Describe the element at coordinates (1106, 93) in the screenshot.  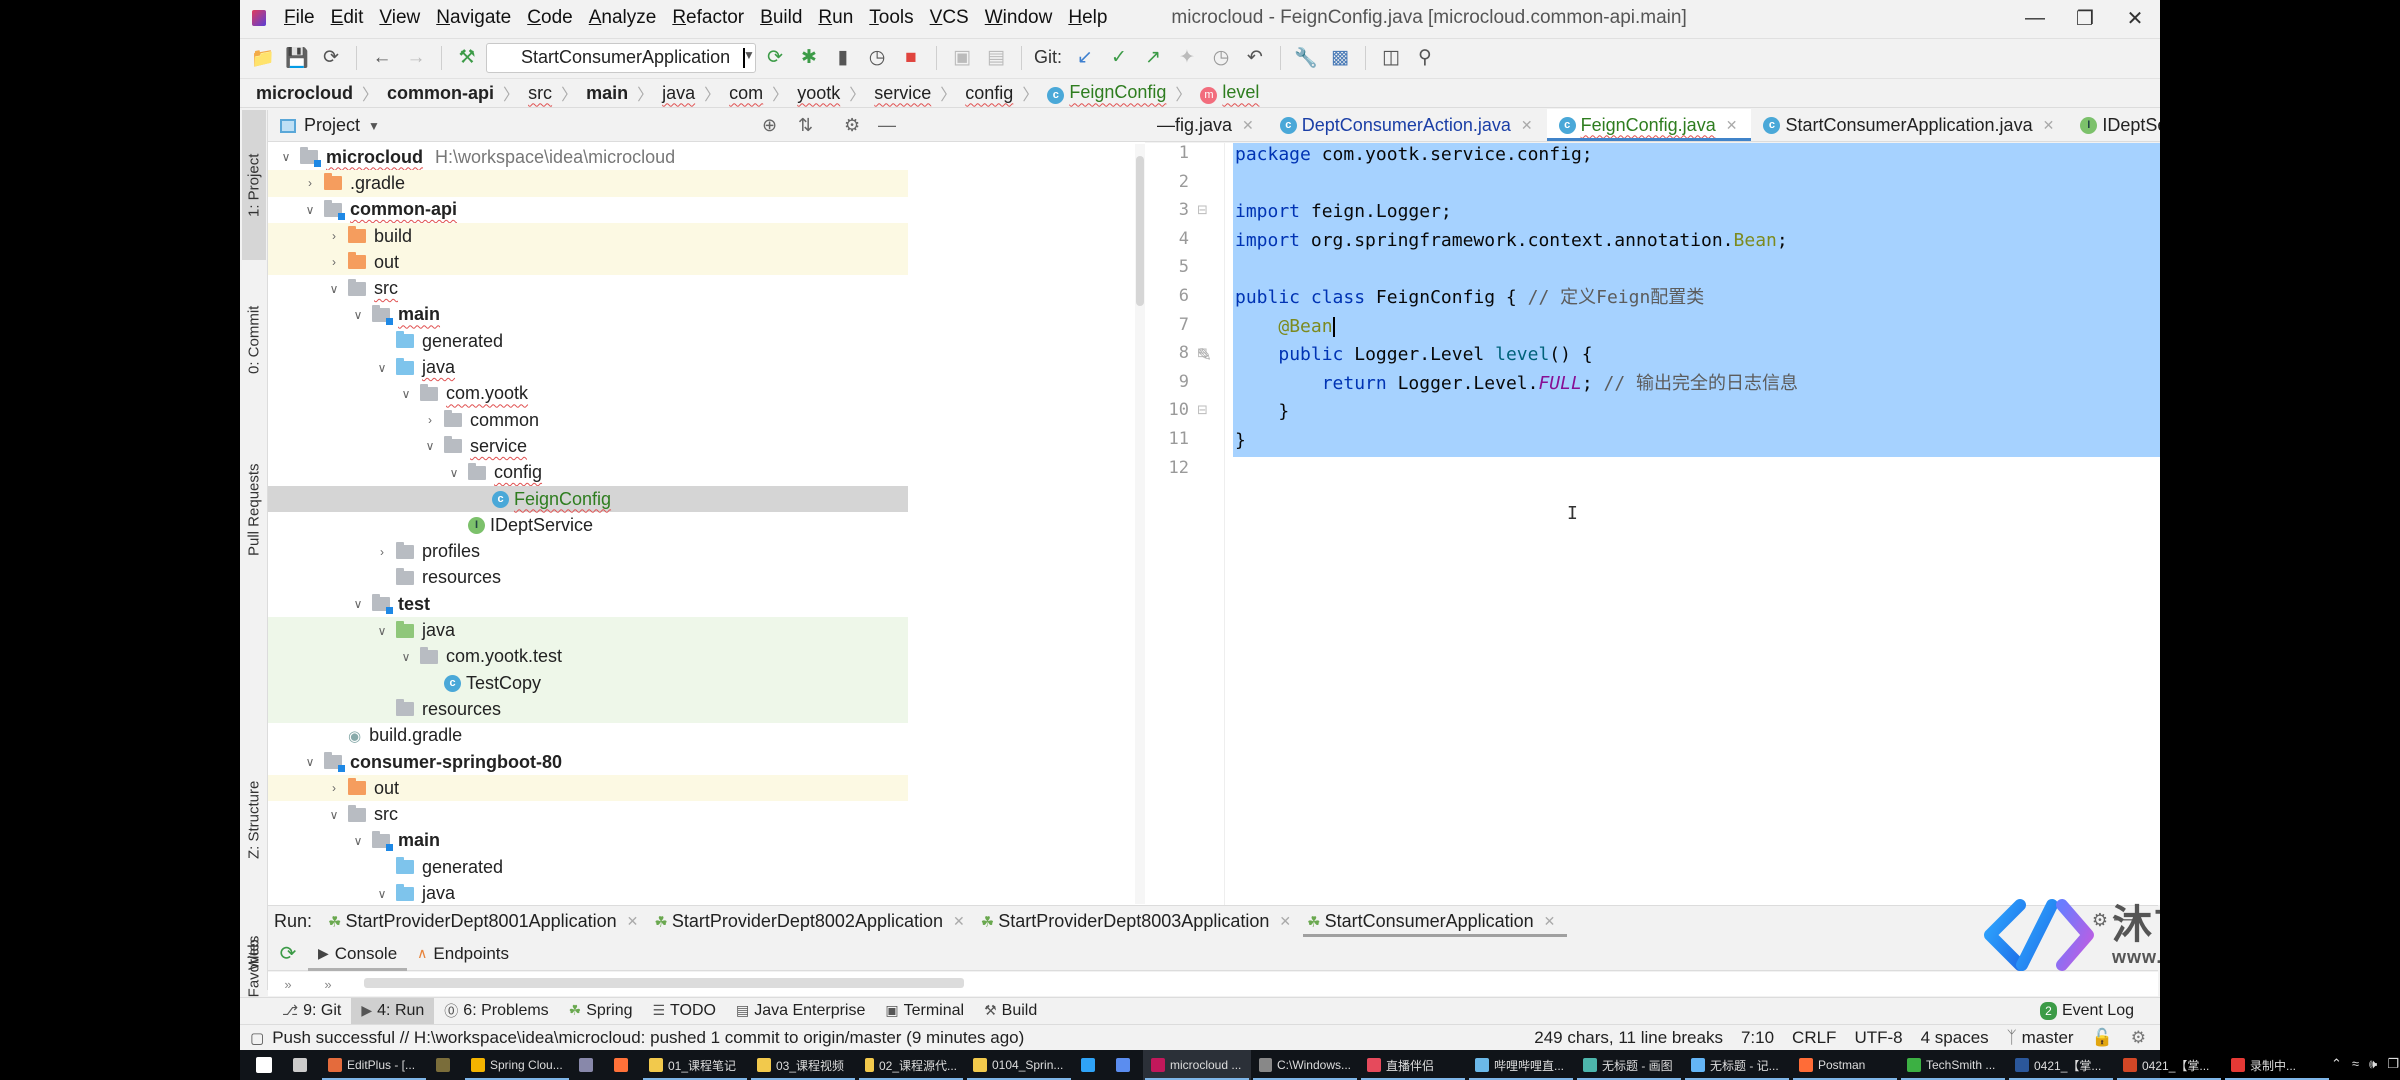
I see `breadcrumb-item: c FeignConfig` at that location.